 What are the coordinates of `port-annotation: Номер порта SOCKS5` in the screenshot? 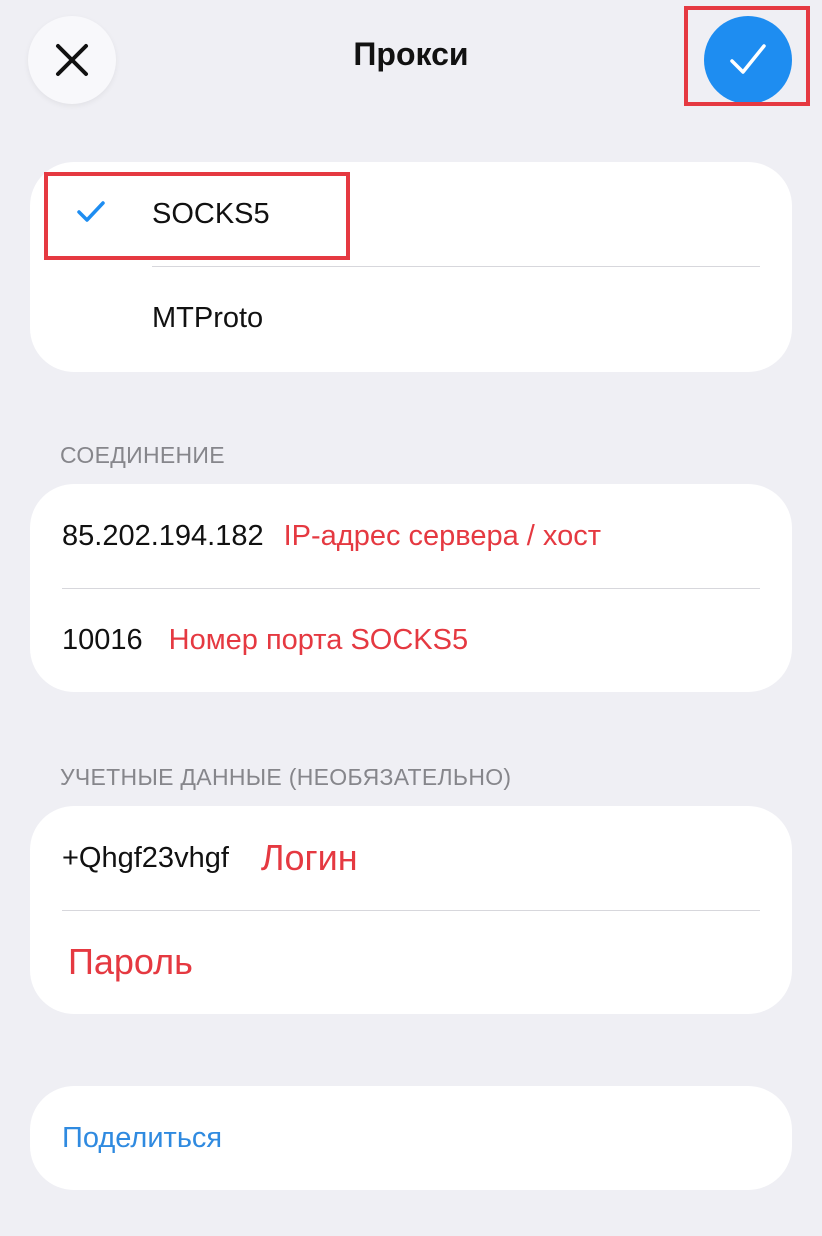 It's located at (318, 639).